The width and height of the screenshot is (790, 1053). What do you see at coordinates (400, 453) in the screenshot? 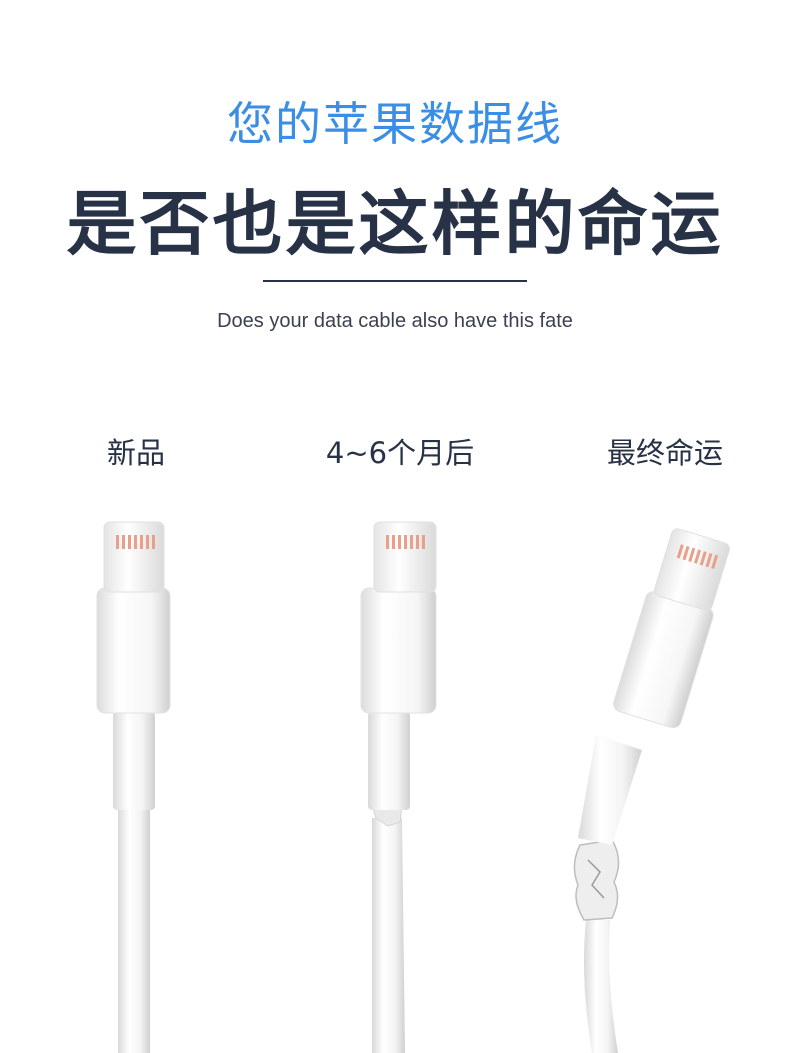
I see `stage-label-months: 4~6个月后` at bounding box center [400, 453].